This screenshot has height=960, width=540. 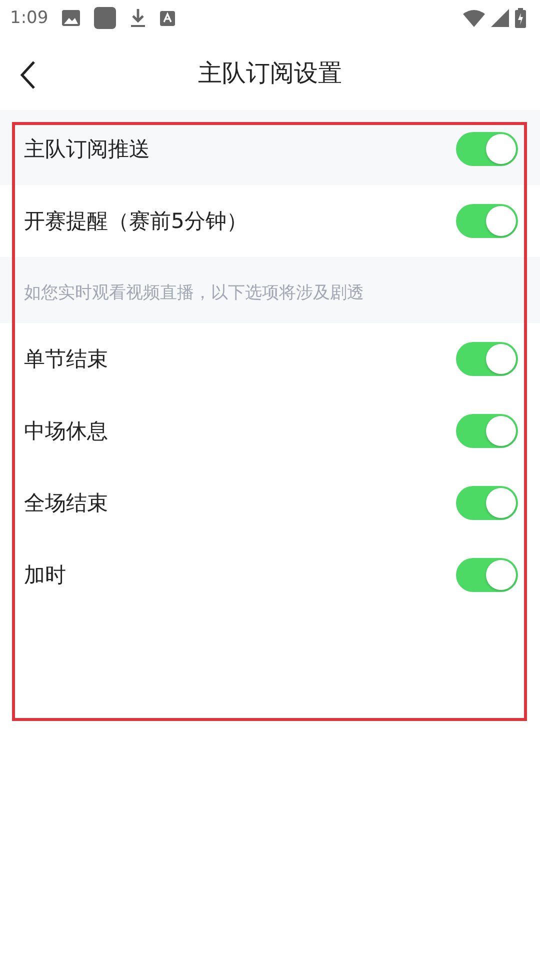 What do you see at coordinates (66, 359) in the screenshot?
I see `setting-label: 单节结束` at bounding box center [66, 359].